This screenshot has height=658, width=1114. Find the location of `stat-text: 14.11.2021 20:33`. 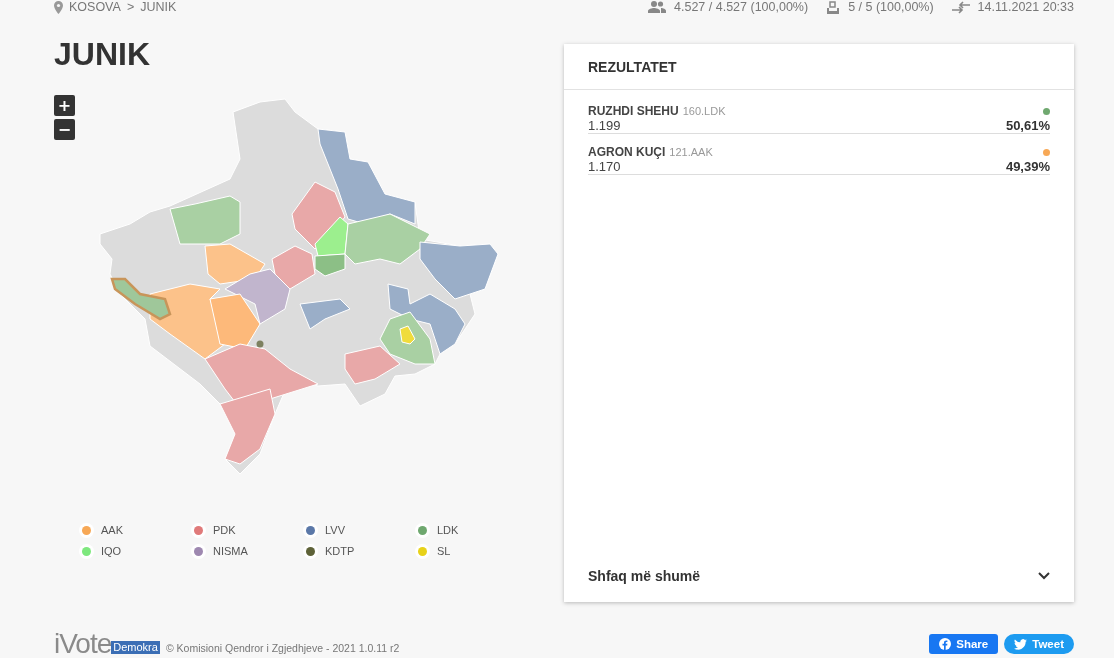

stat-text: 14.11.2021 20:33 is located at coordinates (1025, 7).